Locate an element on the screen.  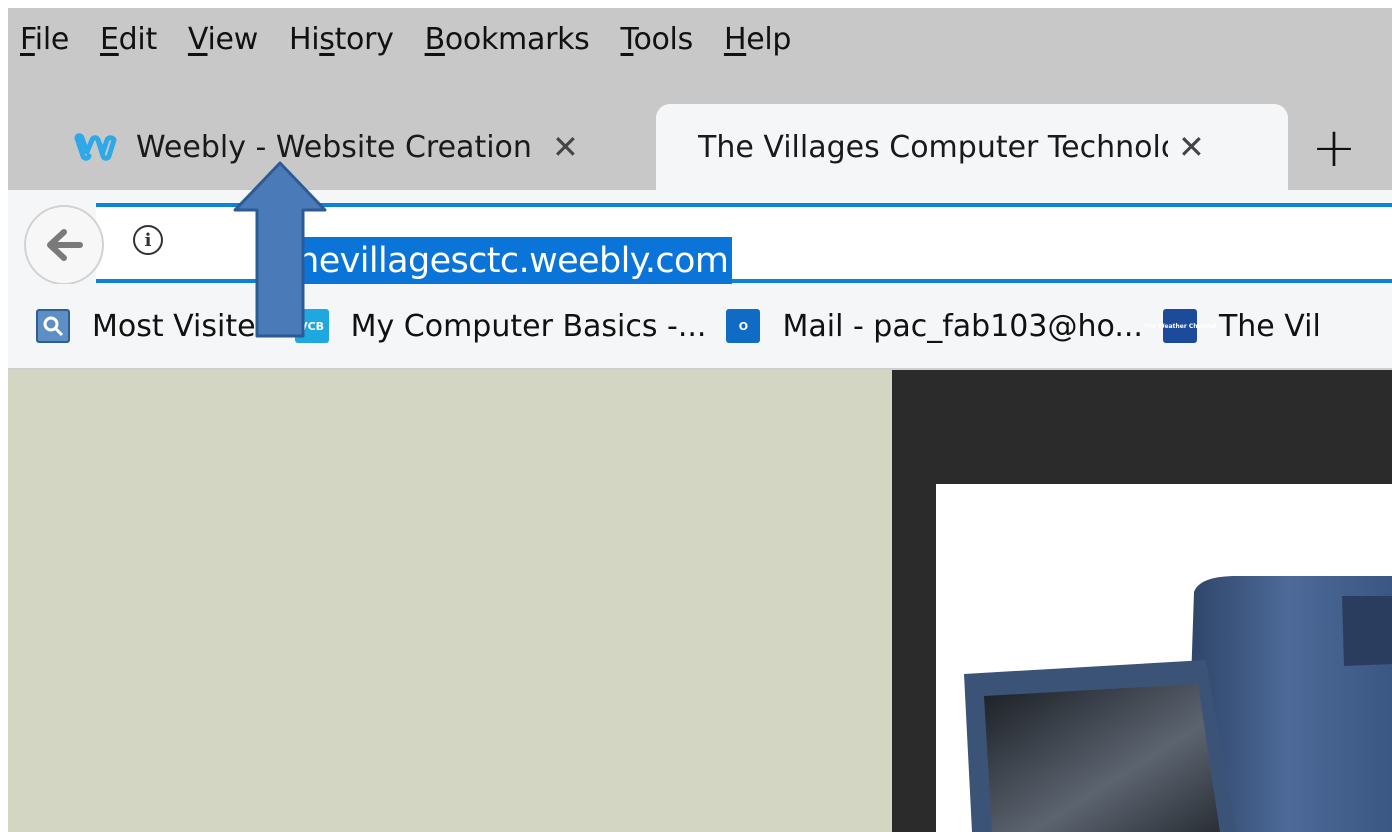
computer-illustration is located at coordinates (1178, 704).